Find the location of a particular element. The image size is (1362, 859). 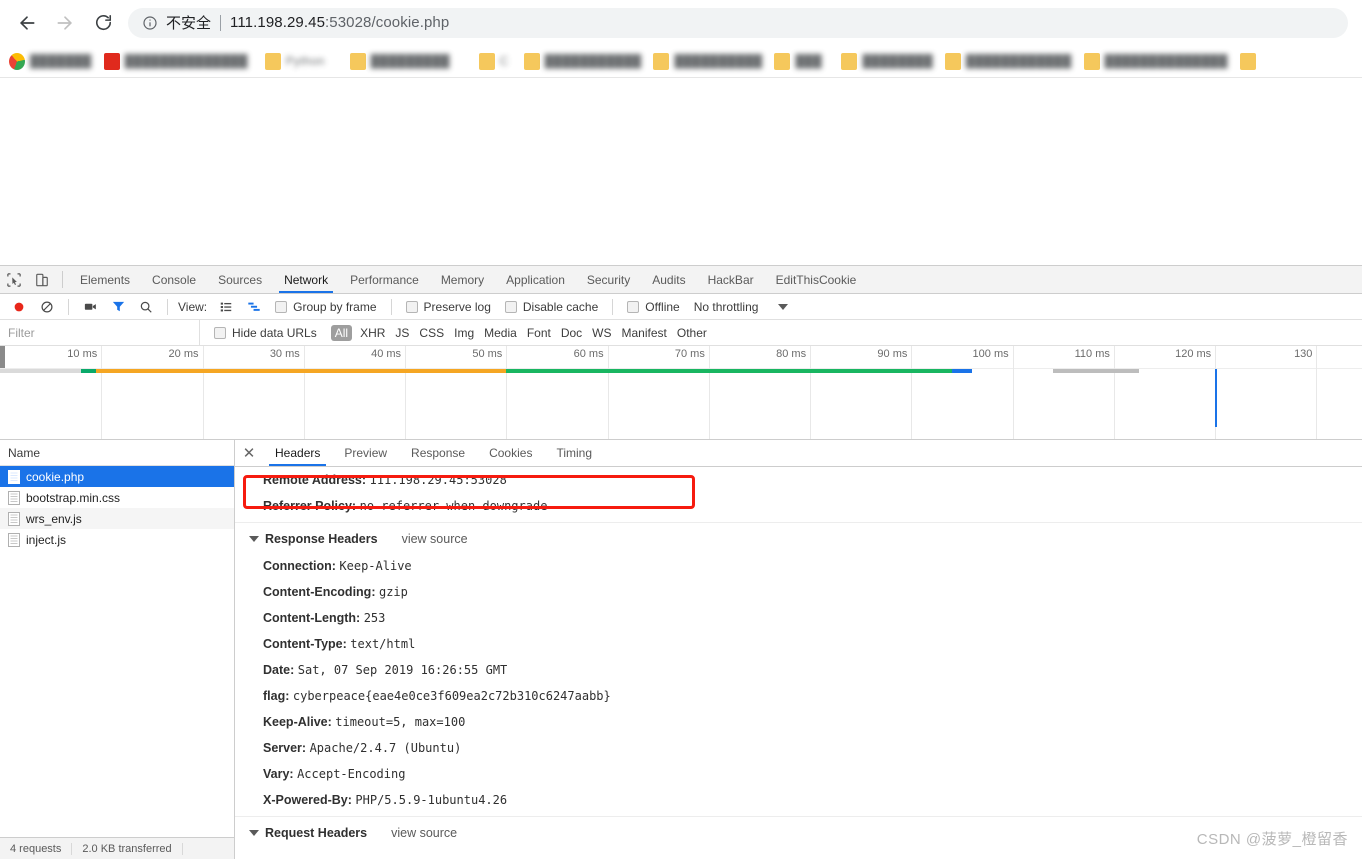

filter-type-xhr: XHR is located at coordinates (372, 333).